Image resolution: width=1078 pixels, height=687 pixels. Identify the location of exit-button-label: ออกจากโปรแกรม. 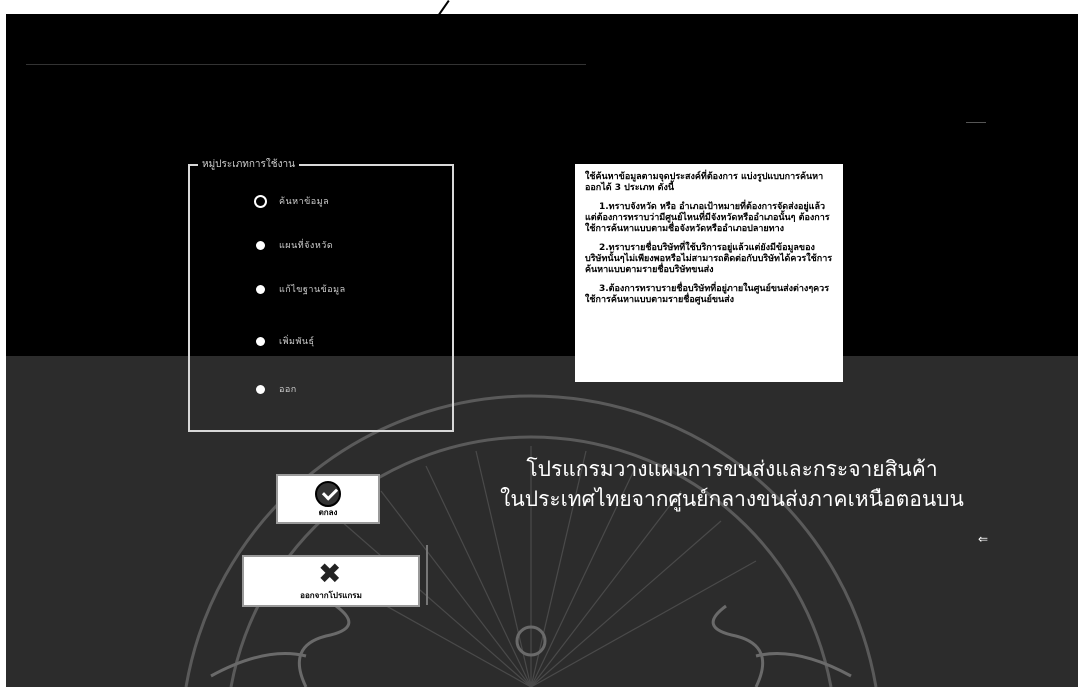
(331, 595).